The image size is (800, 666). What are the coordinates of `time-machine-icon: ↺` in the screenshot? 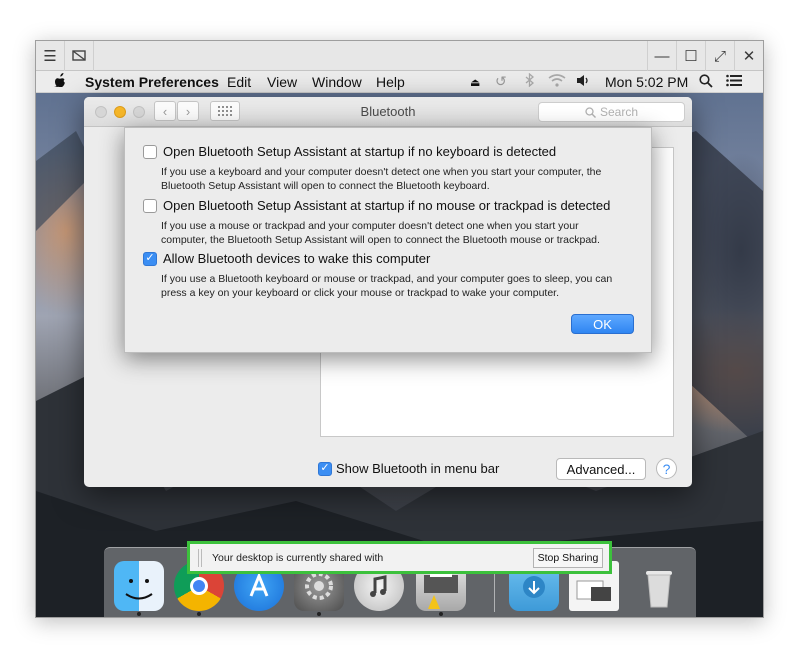 It's located at (501, 81).